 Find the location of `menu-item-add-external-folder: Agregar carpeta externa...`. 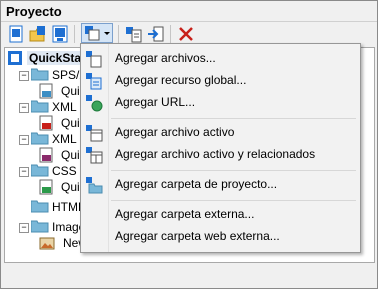

menu-item-add-external-folder: Agregar carpeta externa... is located at coordinates (220, 215).